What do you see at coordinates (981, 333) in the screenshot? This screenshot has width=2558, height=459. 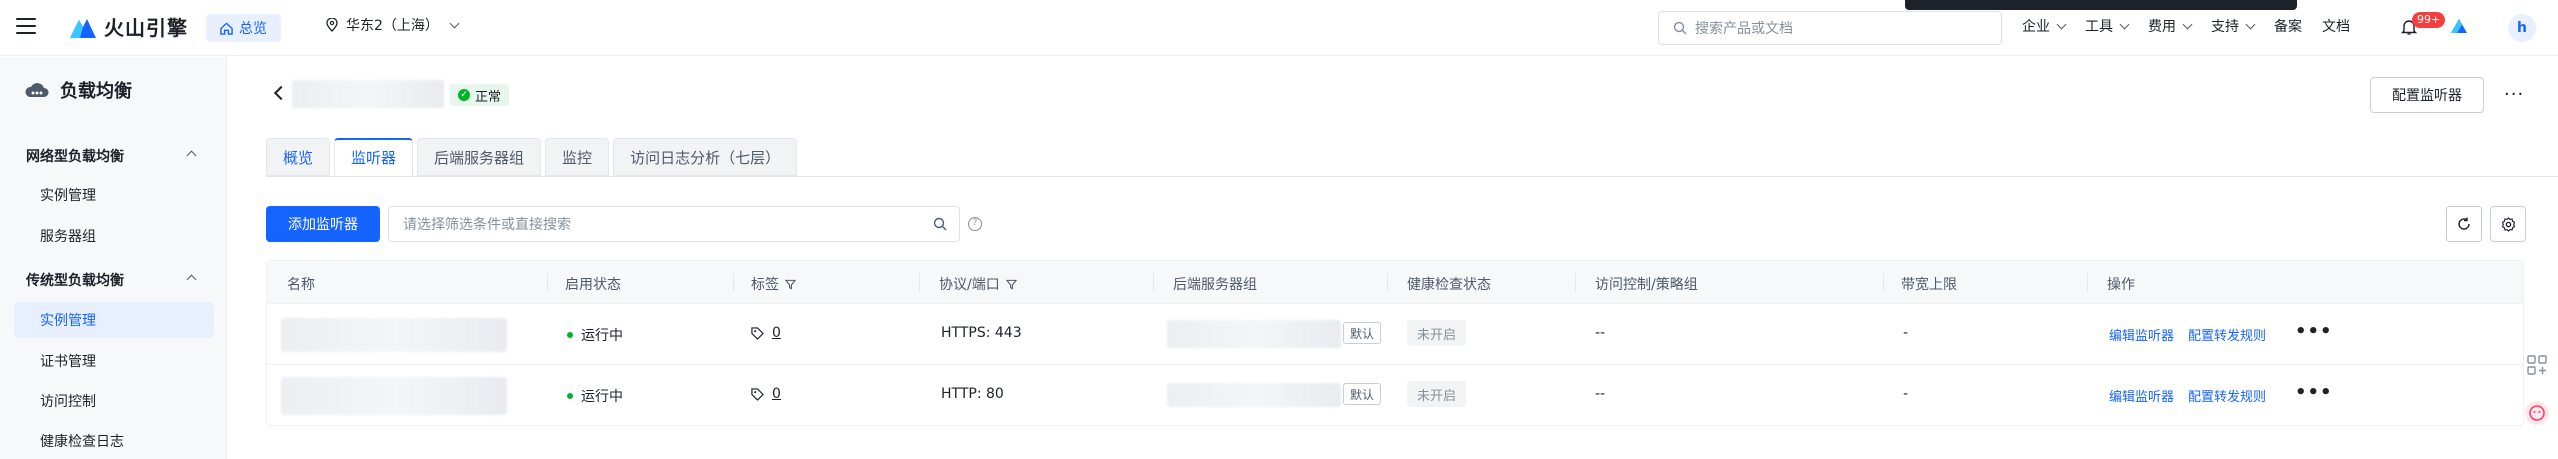 I see `protocol-cell: HTTPS: 443` at bounding box center [981, 333].